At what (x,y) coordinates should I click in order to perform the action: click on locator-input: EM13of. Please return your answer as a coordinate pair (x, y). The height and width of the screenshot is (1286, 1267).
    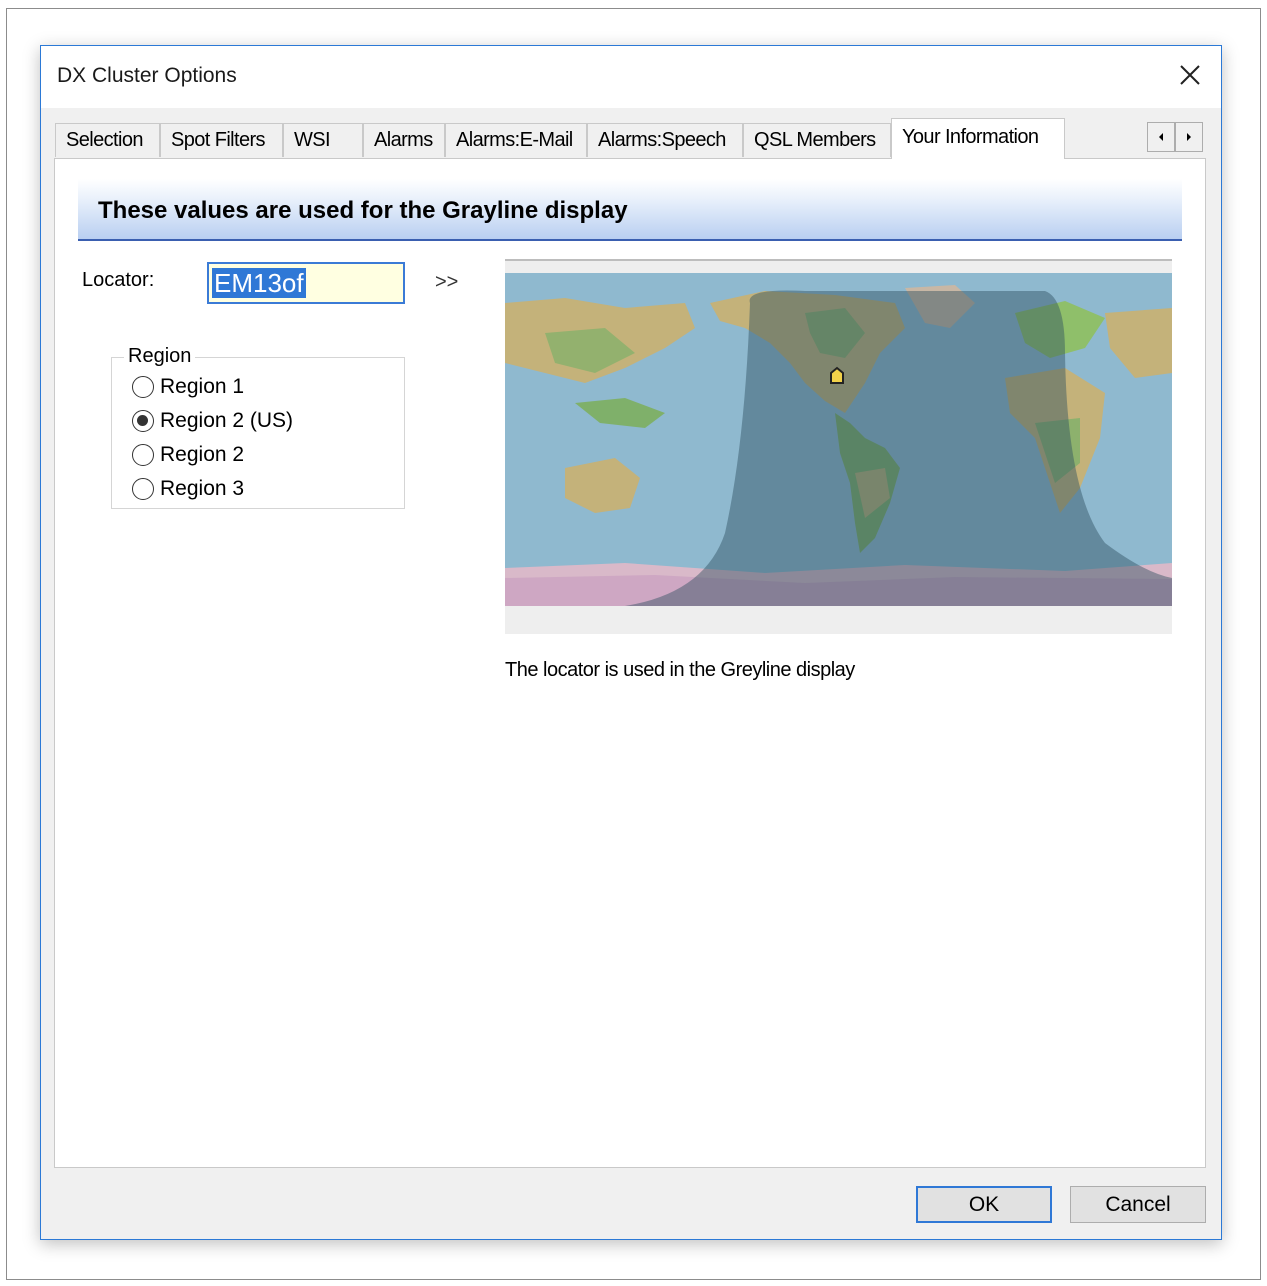
    Looking at the image, I should click on (306, 283).